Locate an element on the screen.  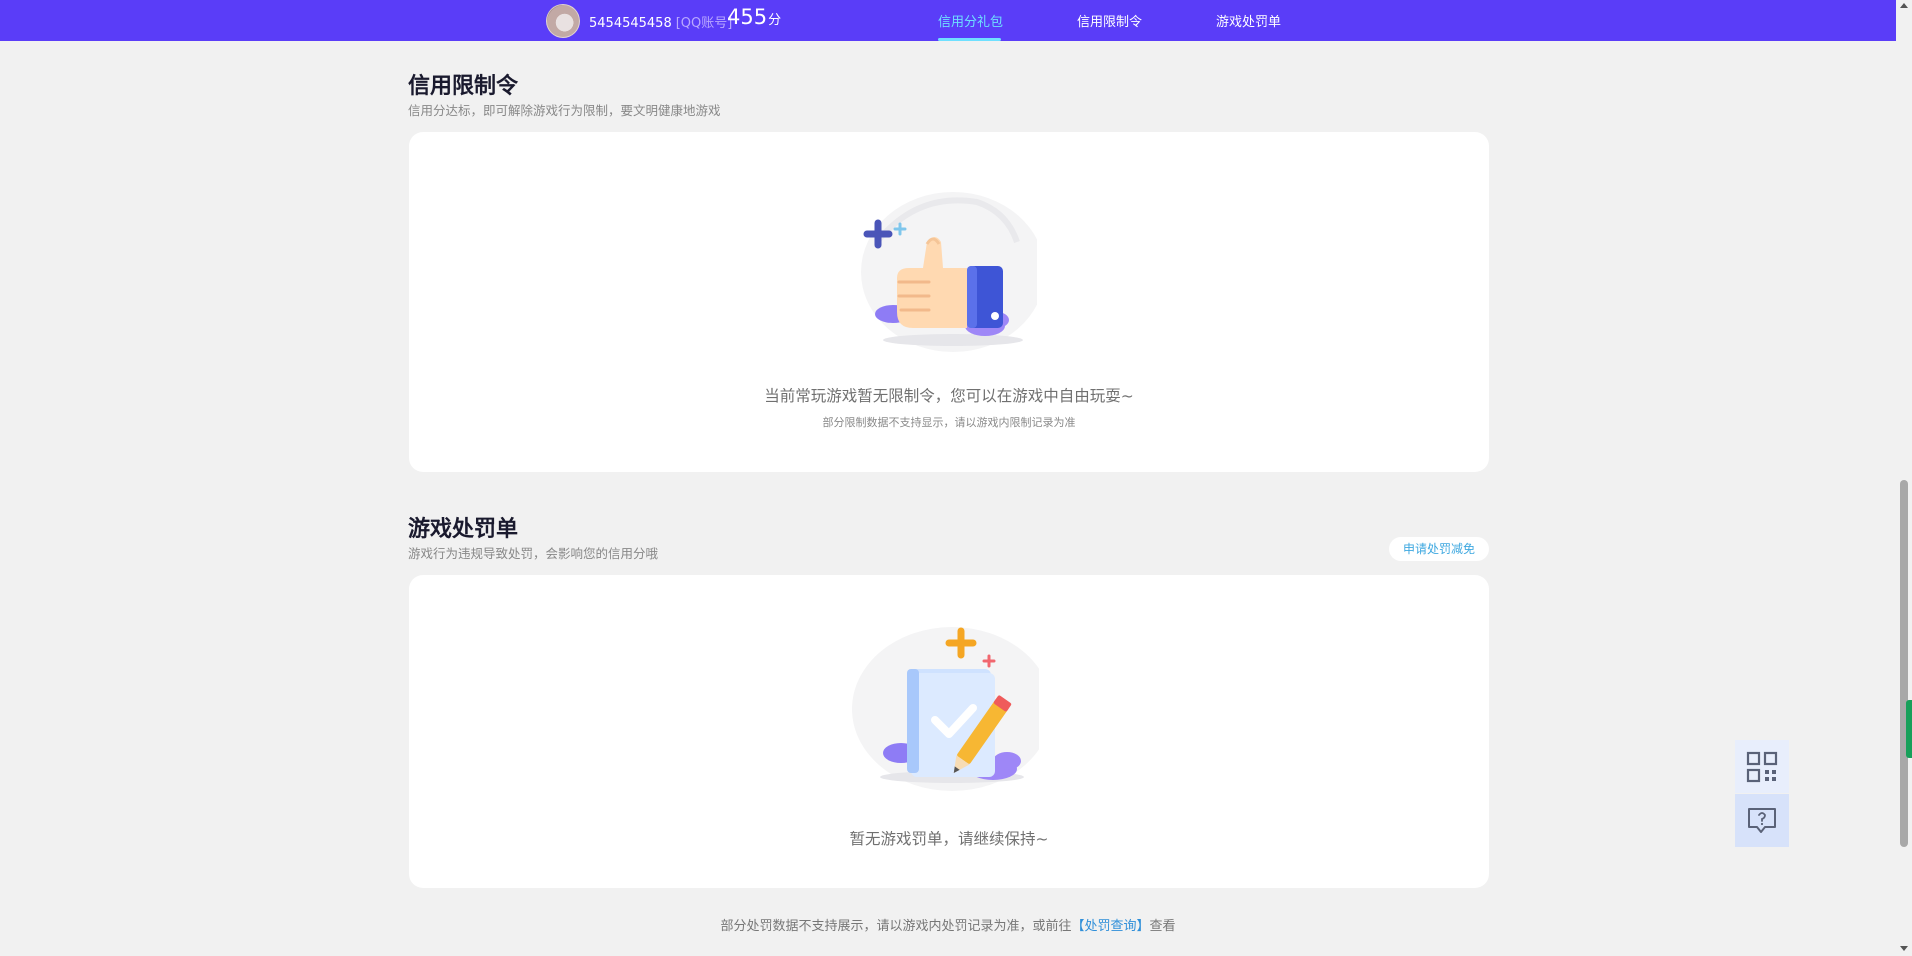
side-indicator is located at coordinates (1909, 729).